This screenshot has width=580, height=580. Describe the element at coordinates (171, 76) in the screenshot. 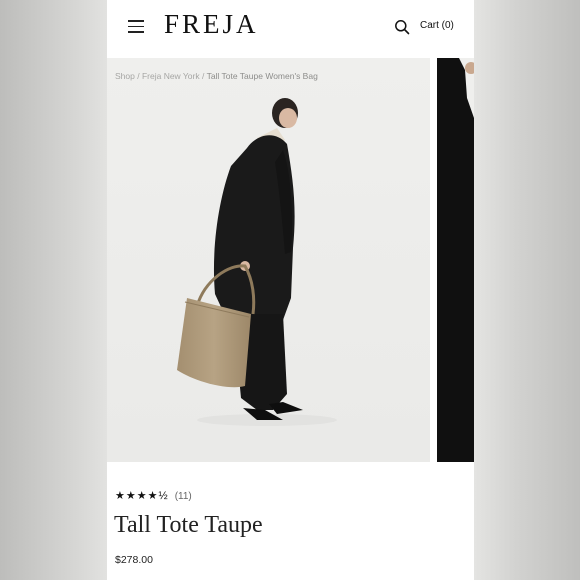

I see `breadcrumb-item-brand: Freja New York` at that location.